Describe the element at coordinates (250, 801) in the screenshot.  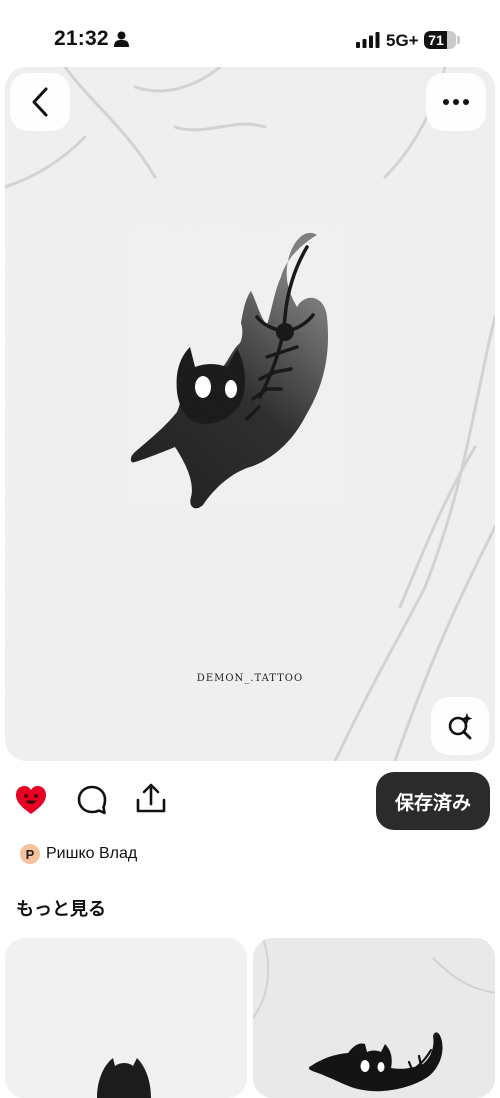
I see `action-row: 保存済み` at that location.